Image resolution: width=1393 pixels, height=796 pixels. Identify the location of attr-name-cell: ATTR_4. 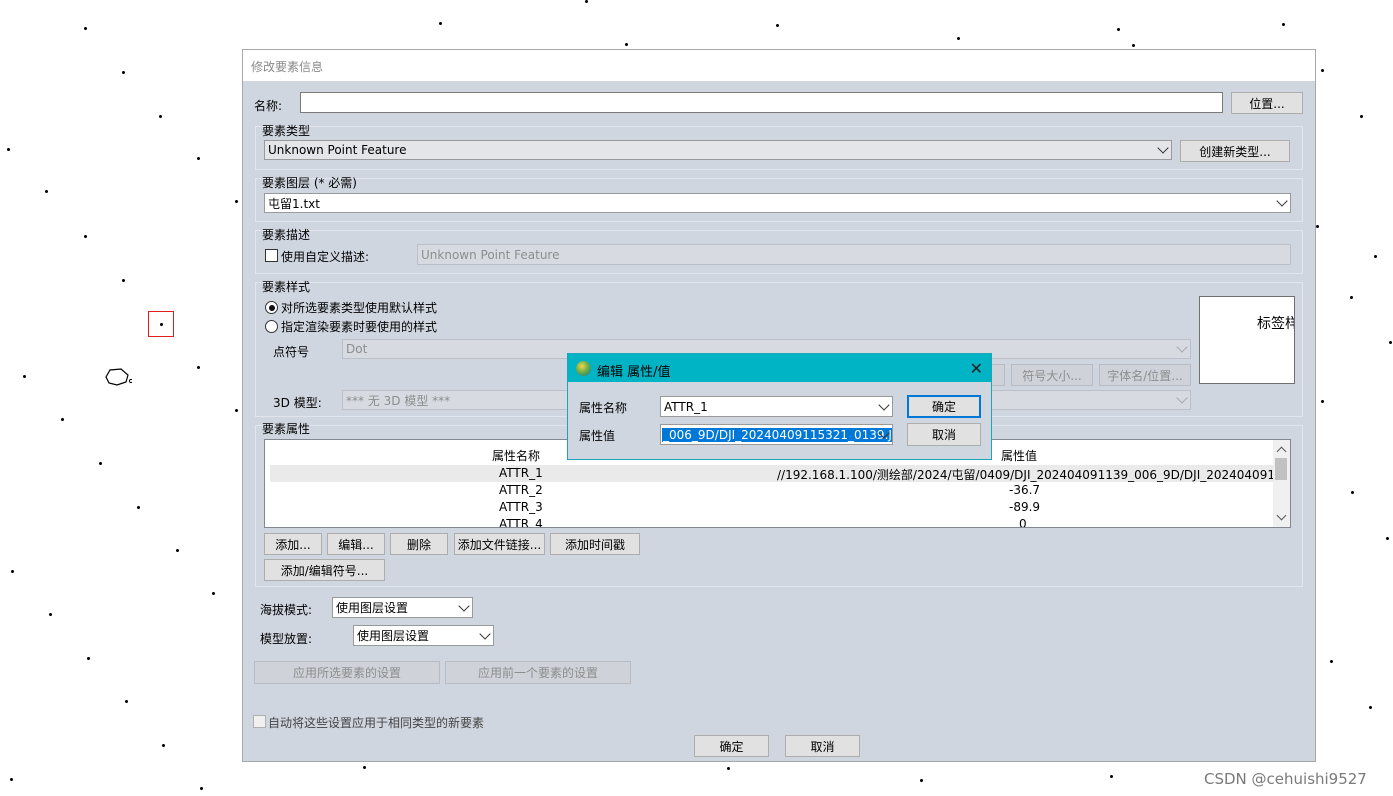
(521, 522).